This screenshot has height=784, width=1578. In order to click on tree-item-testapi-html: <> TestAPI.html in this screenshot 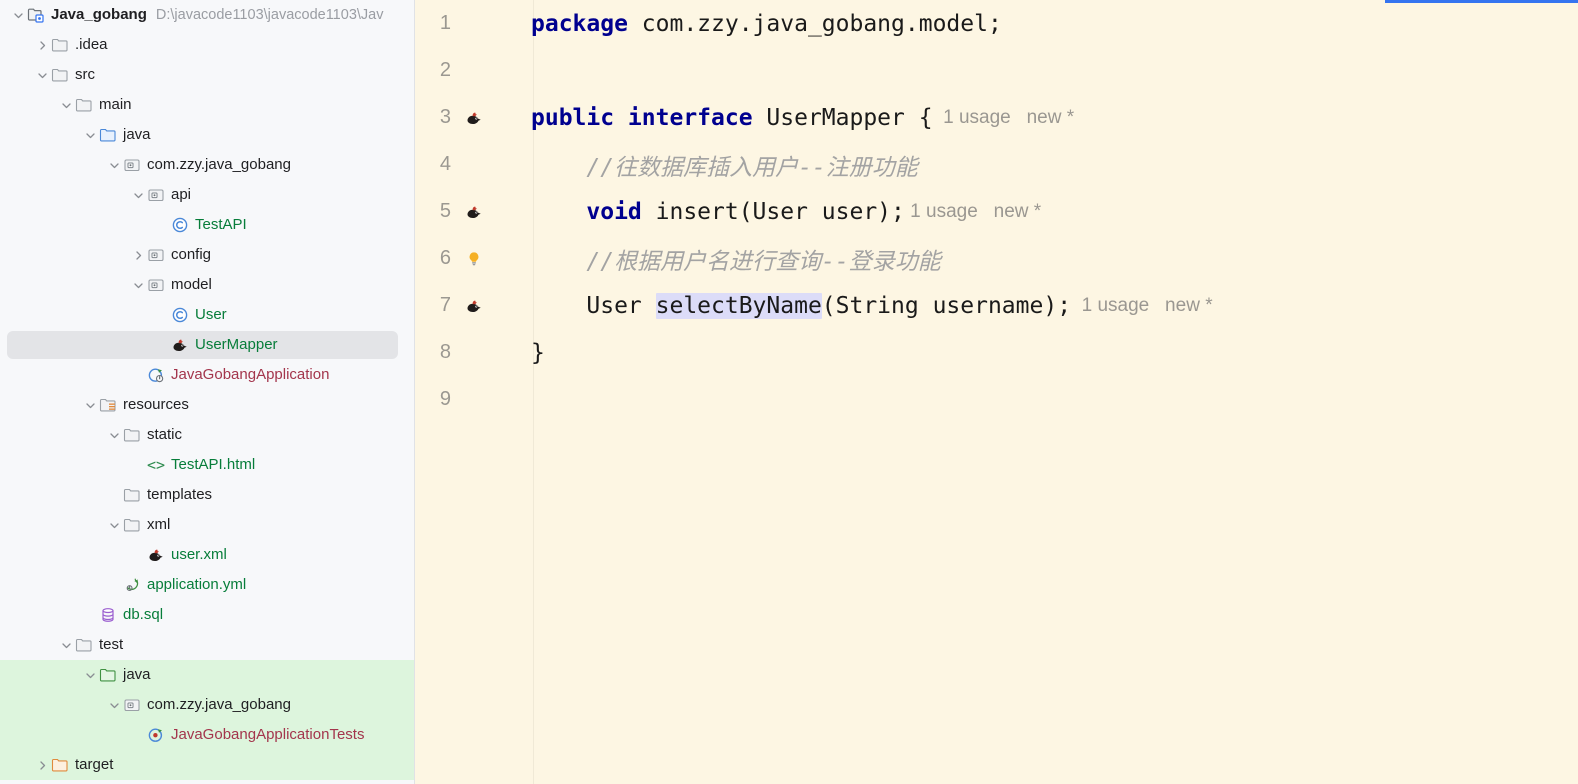, I will do `click(207, 465)`.